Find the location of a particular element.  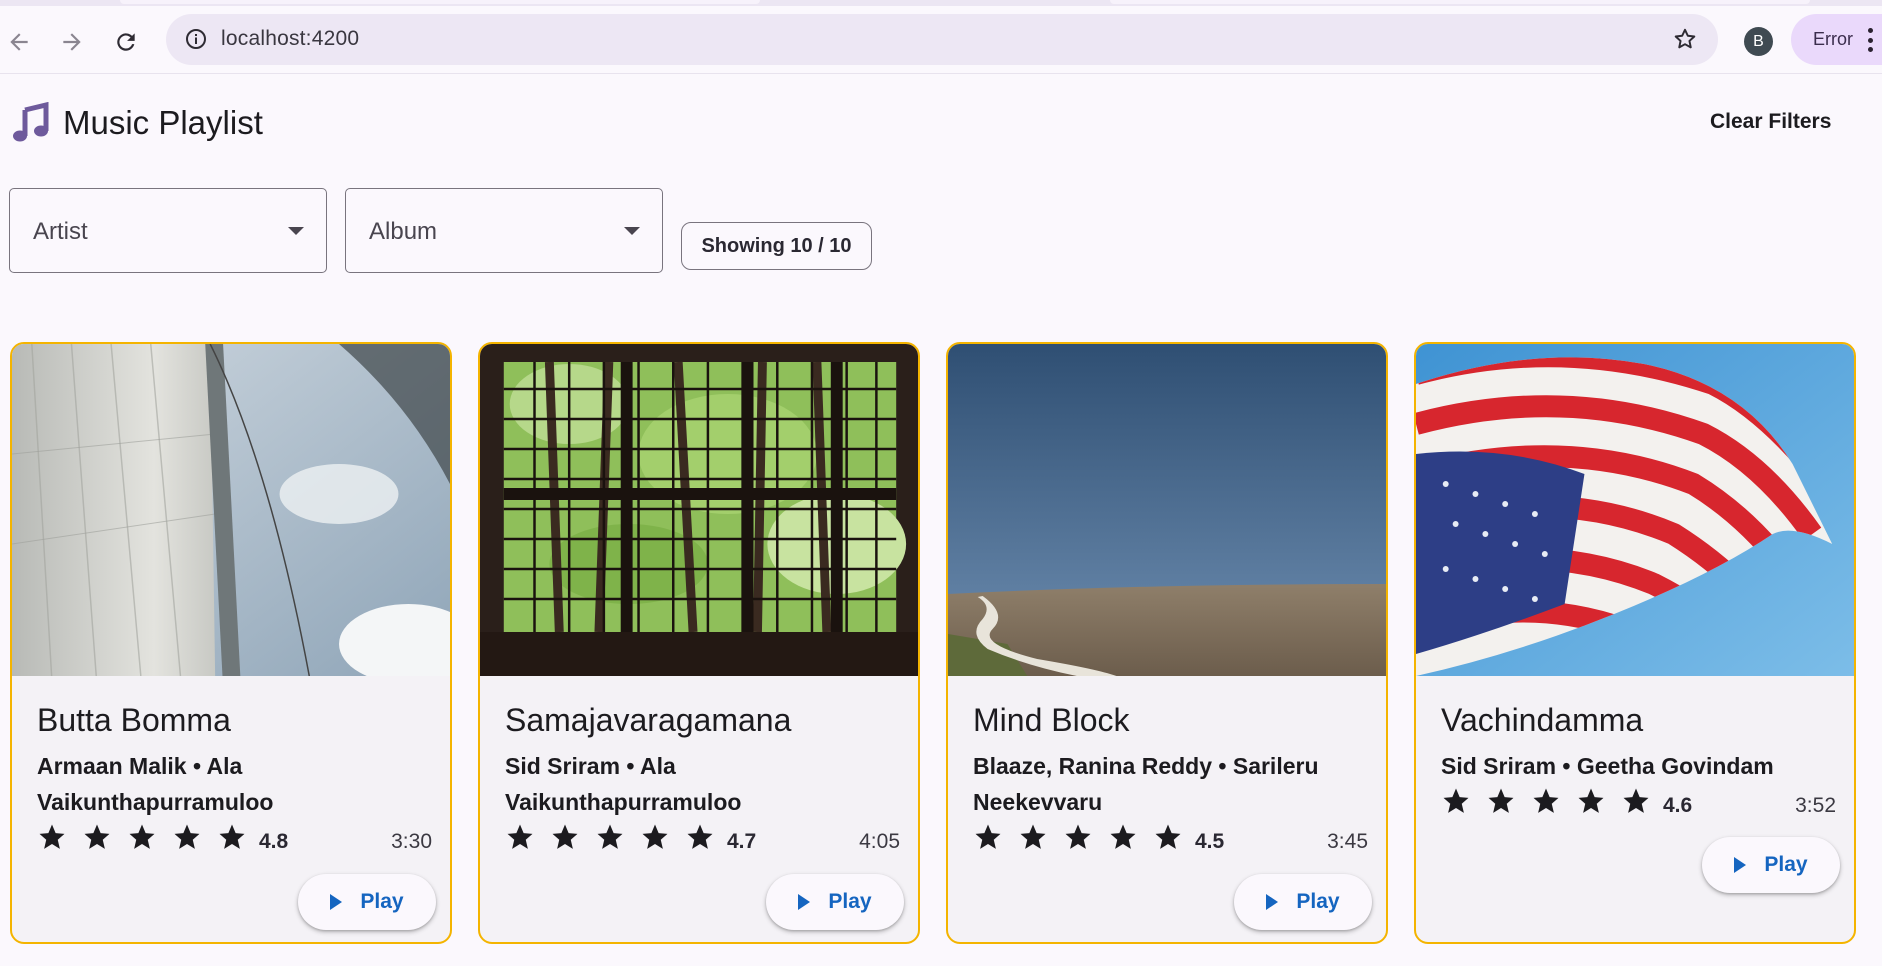

address-bar: localhost:4200 is located at coordinates (942, 39).